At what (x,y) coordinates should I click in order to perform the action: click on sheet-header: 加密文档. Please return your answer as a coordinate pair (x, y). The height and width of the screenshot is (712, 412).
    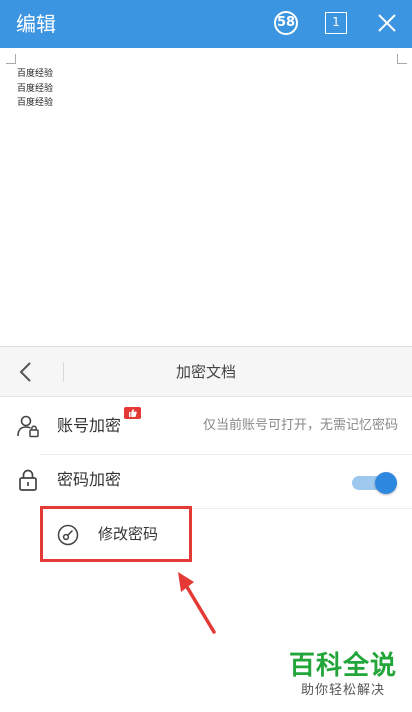
    Looking at the image, I should click on (206, 372).